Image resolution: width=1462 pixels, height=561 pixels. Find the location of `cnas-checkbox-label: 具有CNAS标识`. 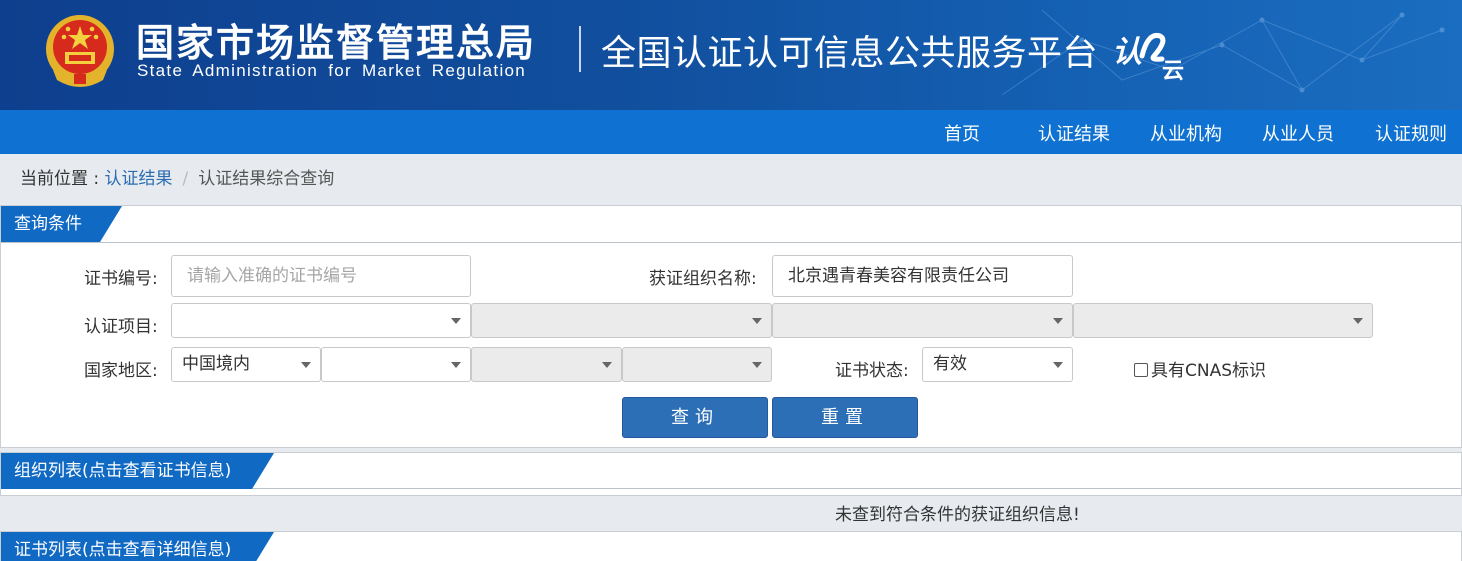

cnas-checkbox-label: 具有CNAS标识 is located at coordinates (1209, 371).